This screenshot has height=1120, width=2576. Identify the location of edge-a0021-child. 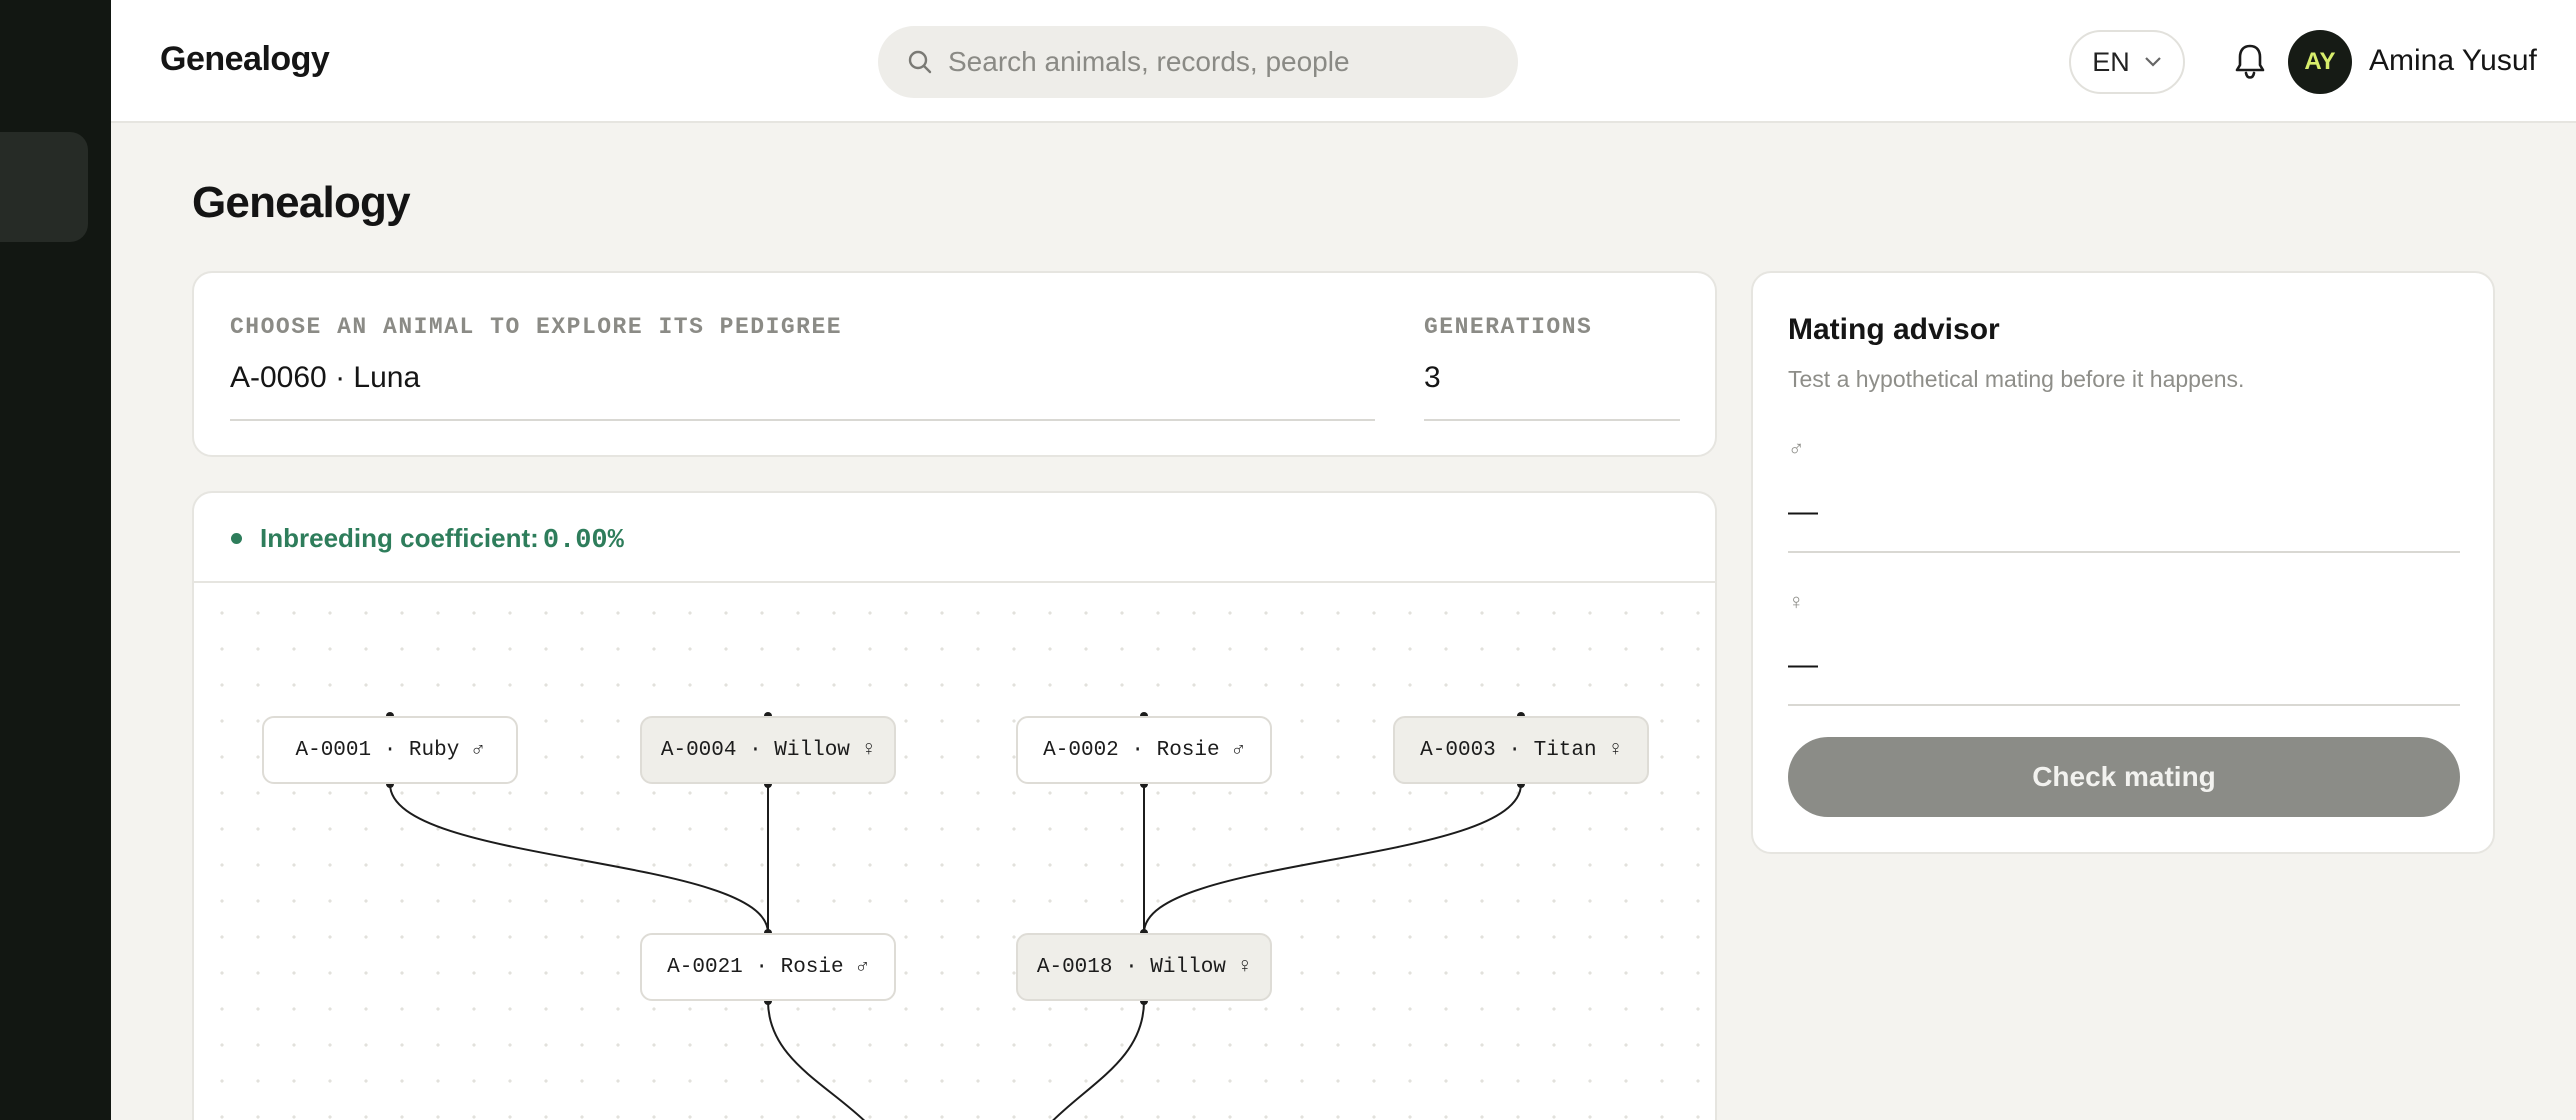
(816, 1060).